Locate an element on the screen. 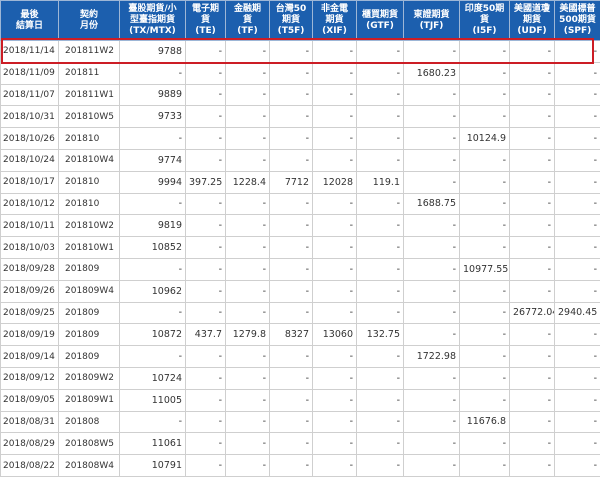  table-row: 2018/09/26201809W410962--------- is located at coordinates (300, 291).